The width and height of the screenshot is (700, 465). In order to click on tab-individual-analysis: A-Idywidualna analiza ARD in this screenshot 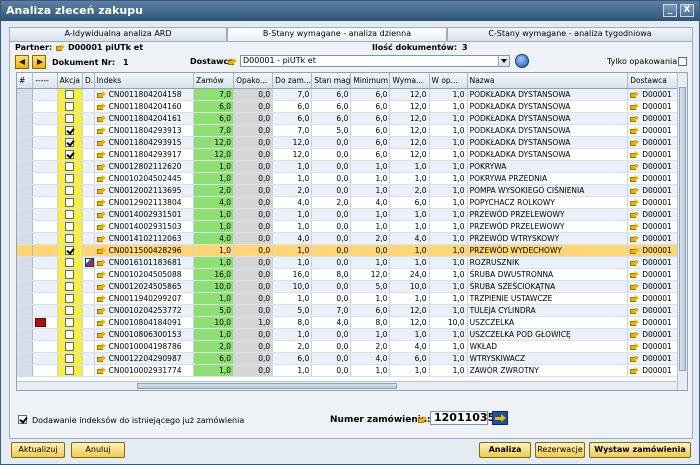, I will do `click(118, 34)`.